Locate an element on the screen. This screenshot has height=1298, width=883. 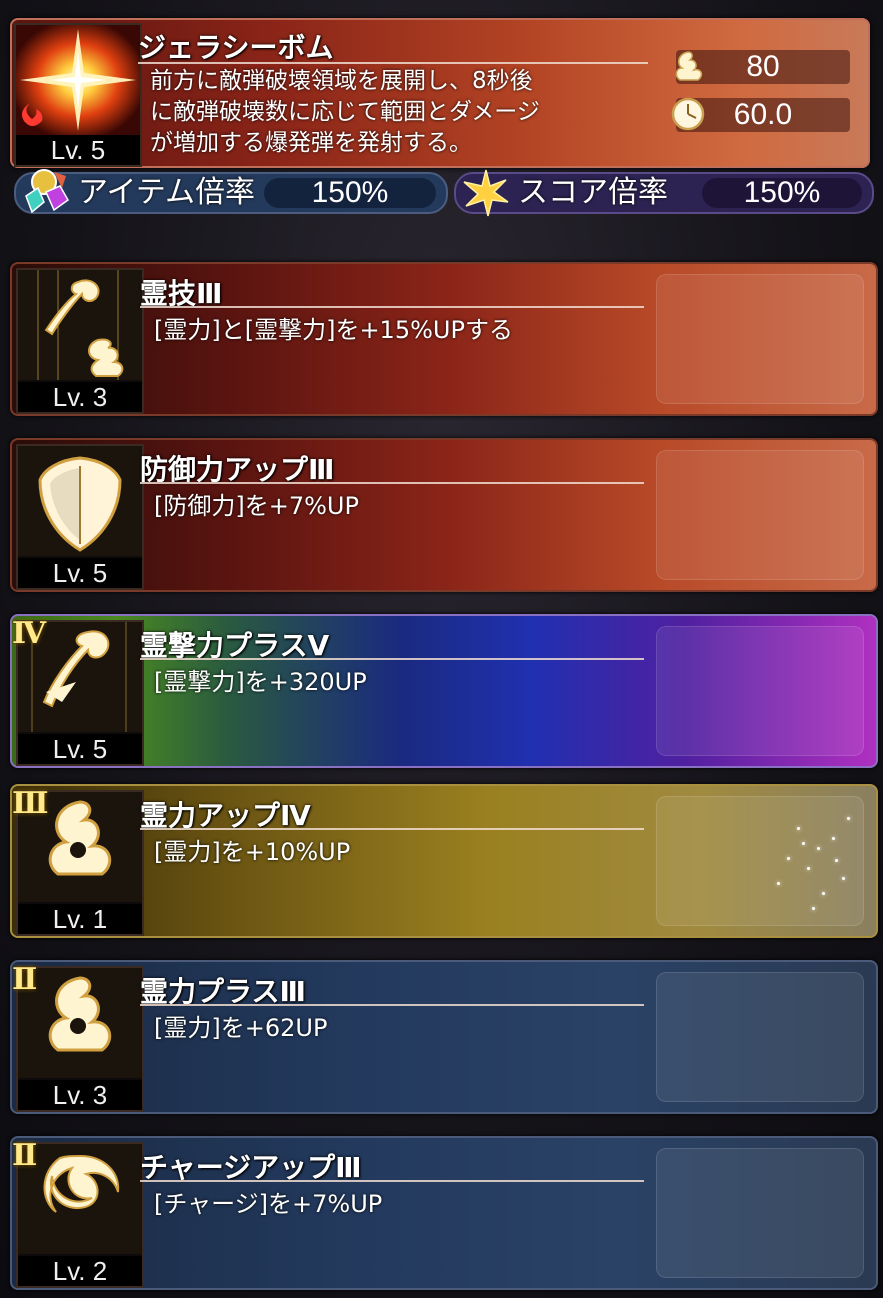
desc-line: 前方に敵弾破壊領域を展開し、8秒後 is located at coordinates (341, 81).